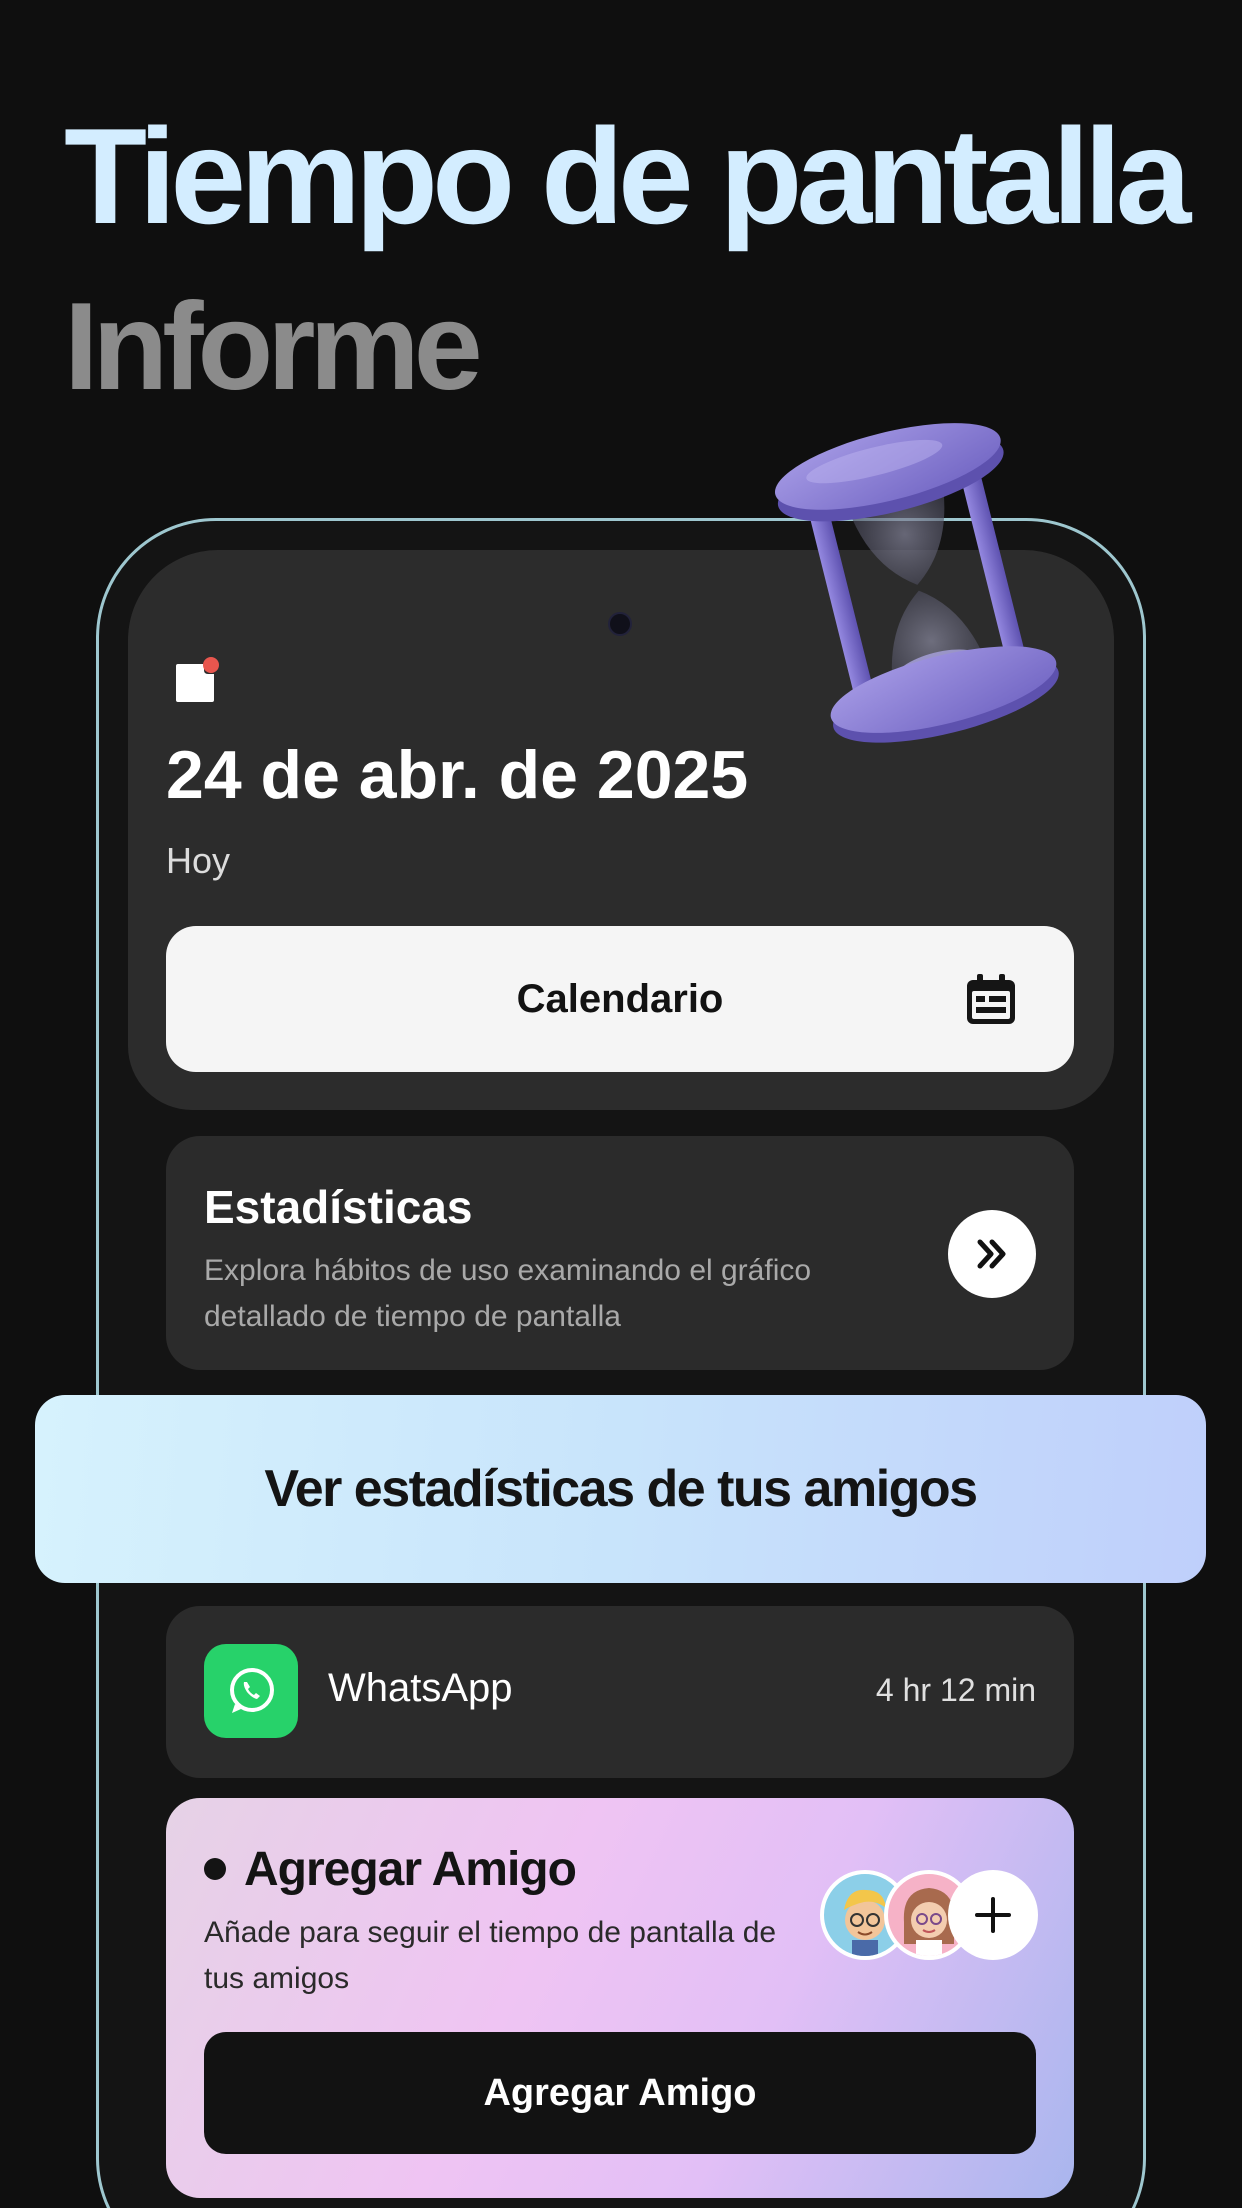 The image size is (1242, 2208). I want to click on note-icon, so click(197, 680).